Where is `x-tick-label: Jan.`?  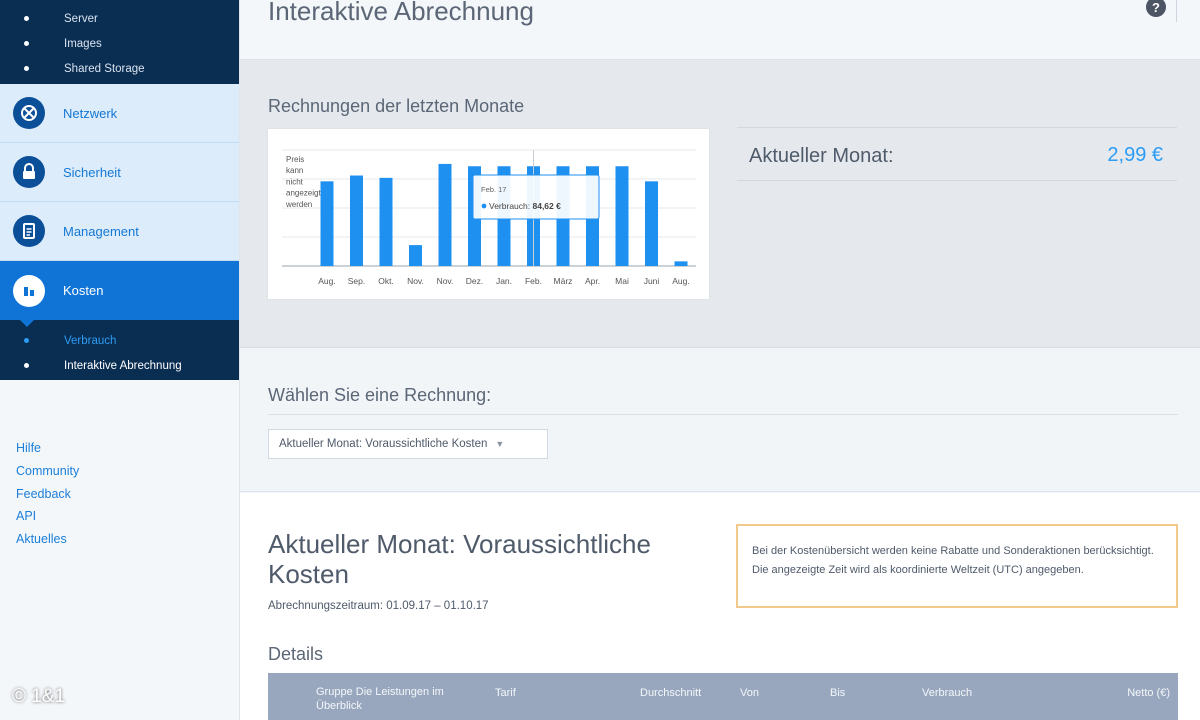
x-tick-label: Jan. is located at coordinates (504, 281).